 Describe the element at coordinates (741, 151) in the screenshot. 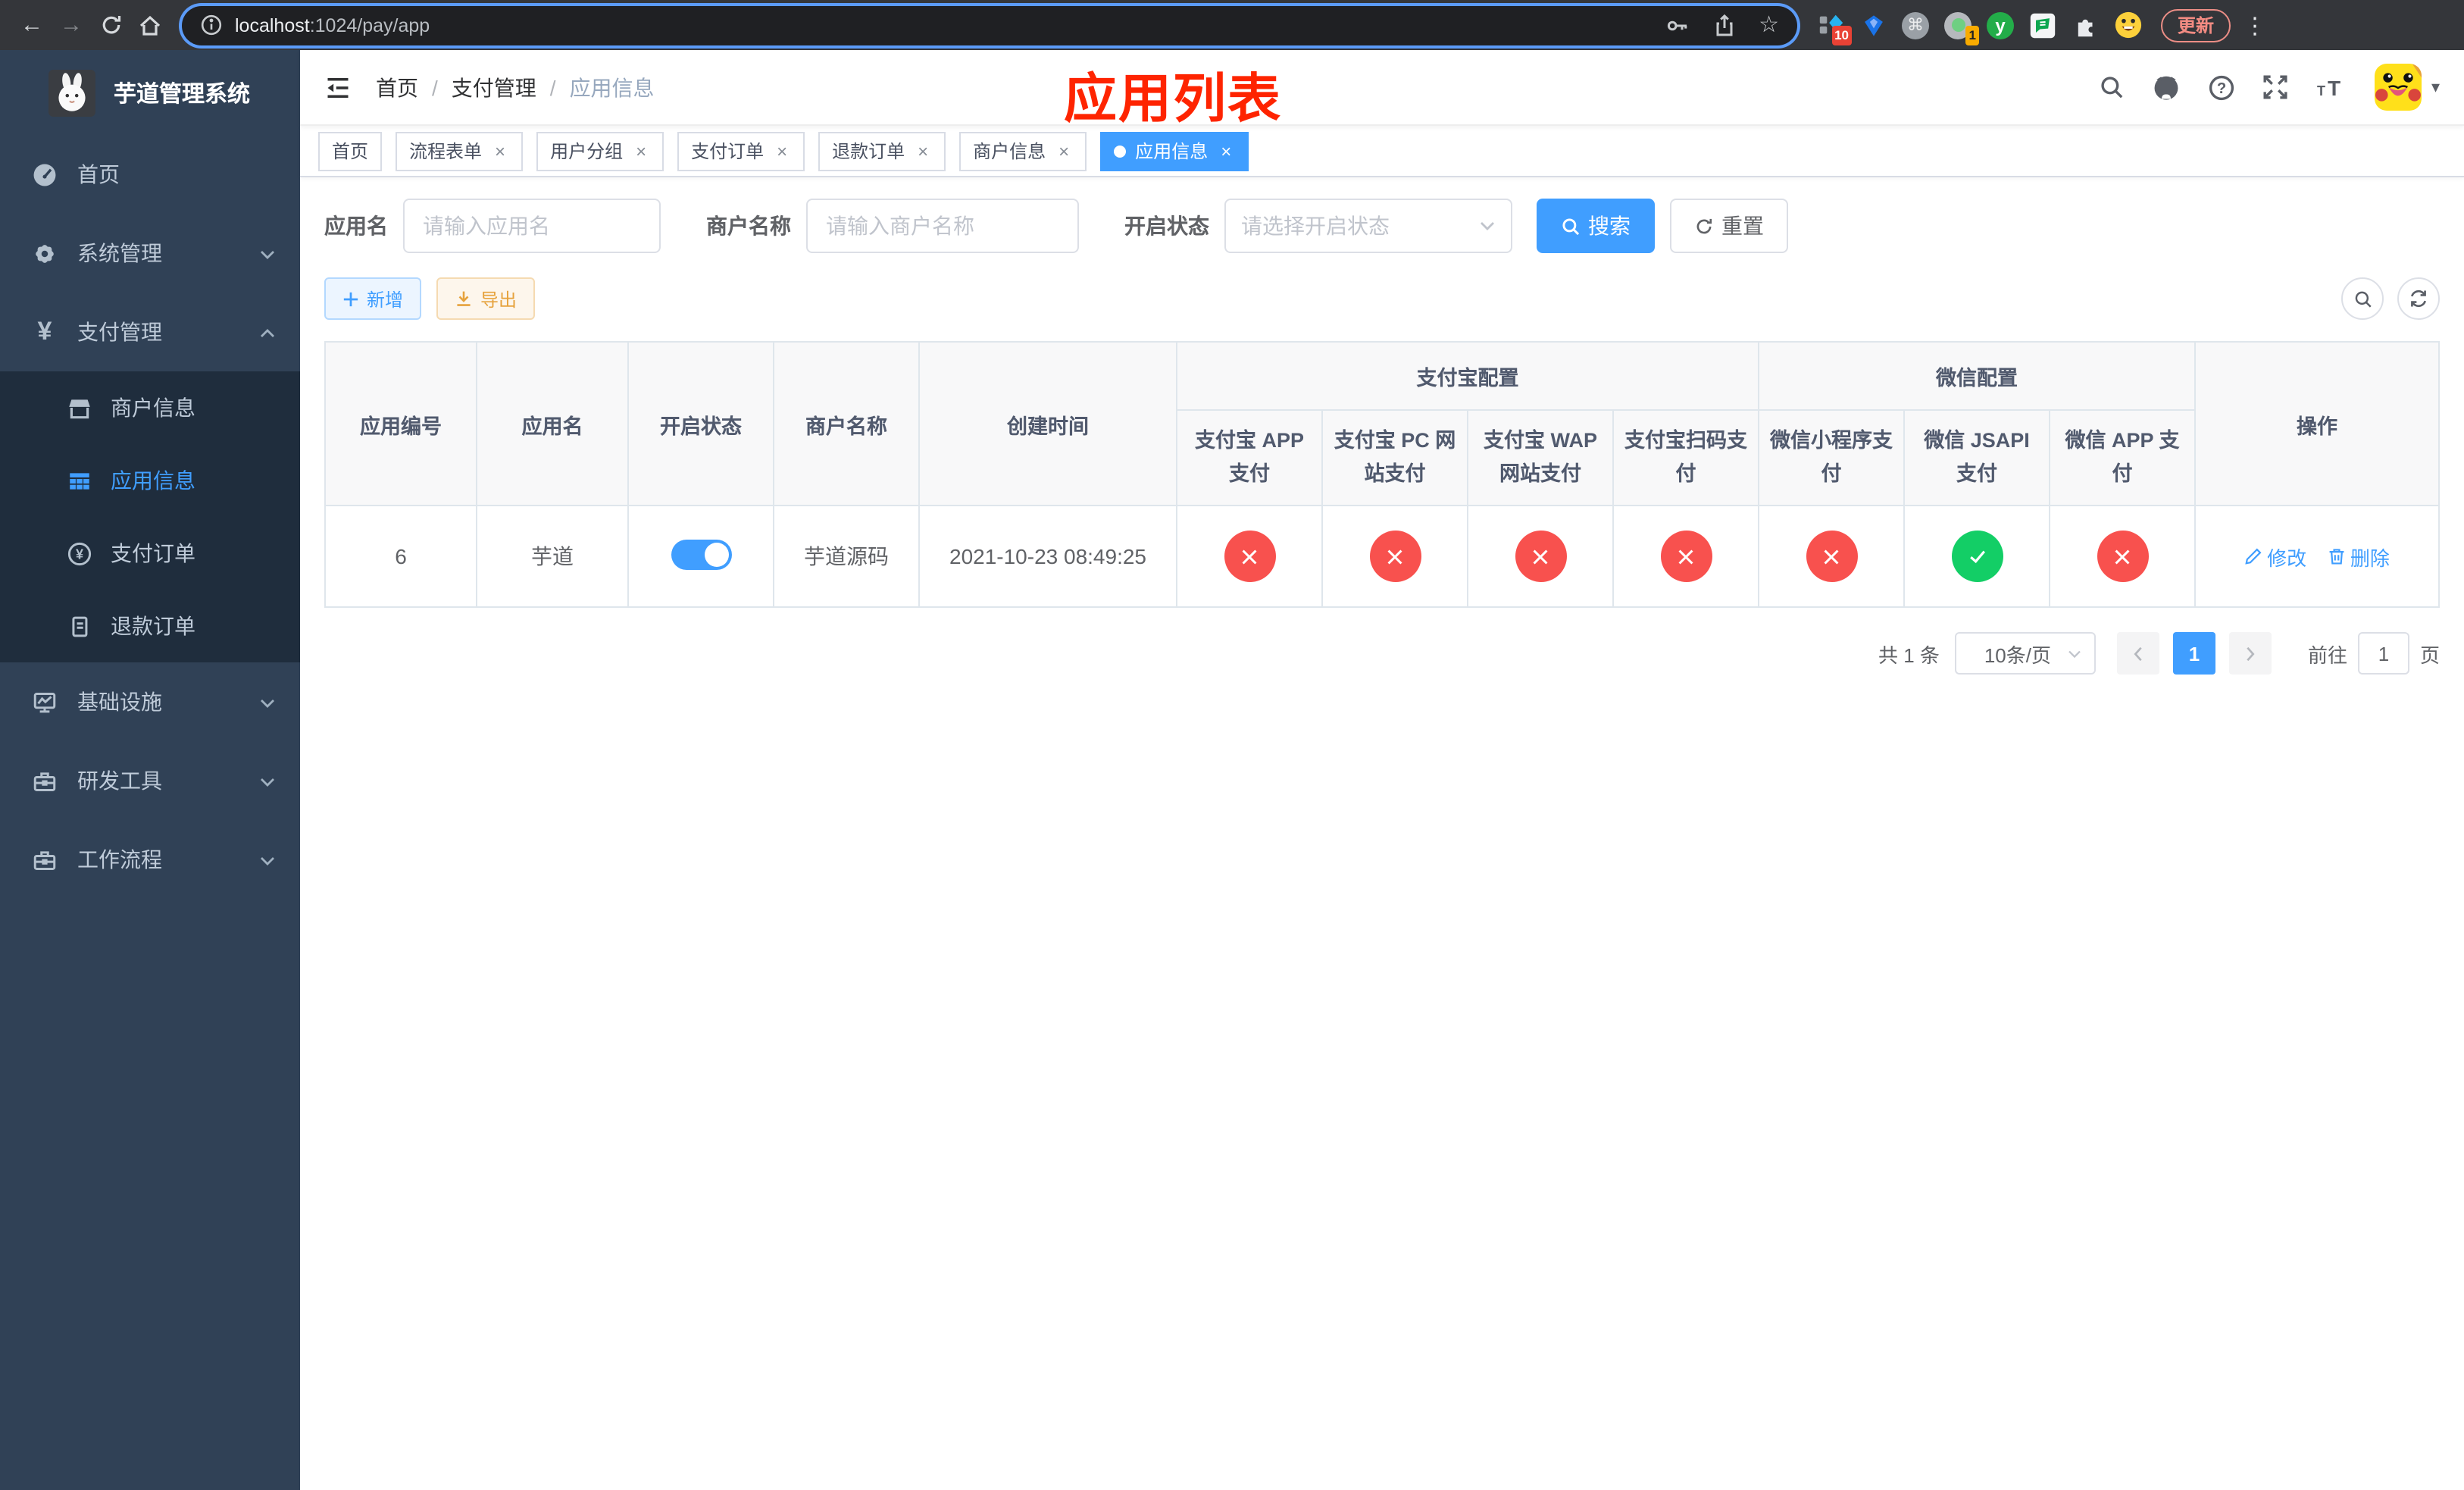

I see `tag-pay-order: 支付订单` at that location.